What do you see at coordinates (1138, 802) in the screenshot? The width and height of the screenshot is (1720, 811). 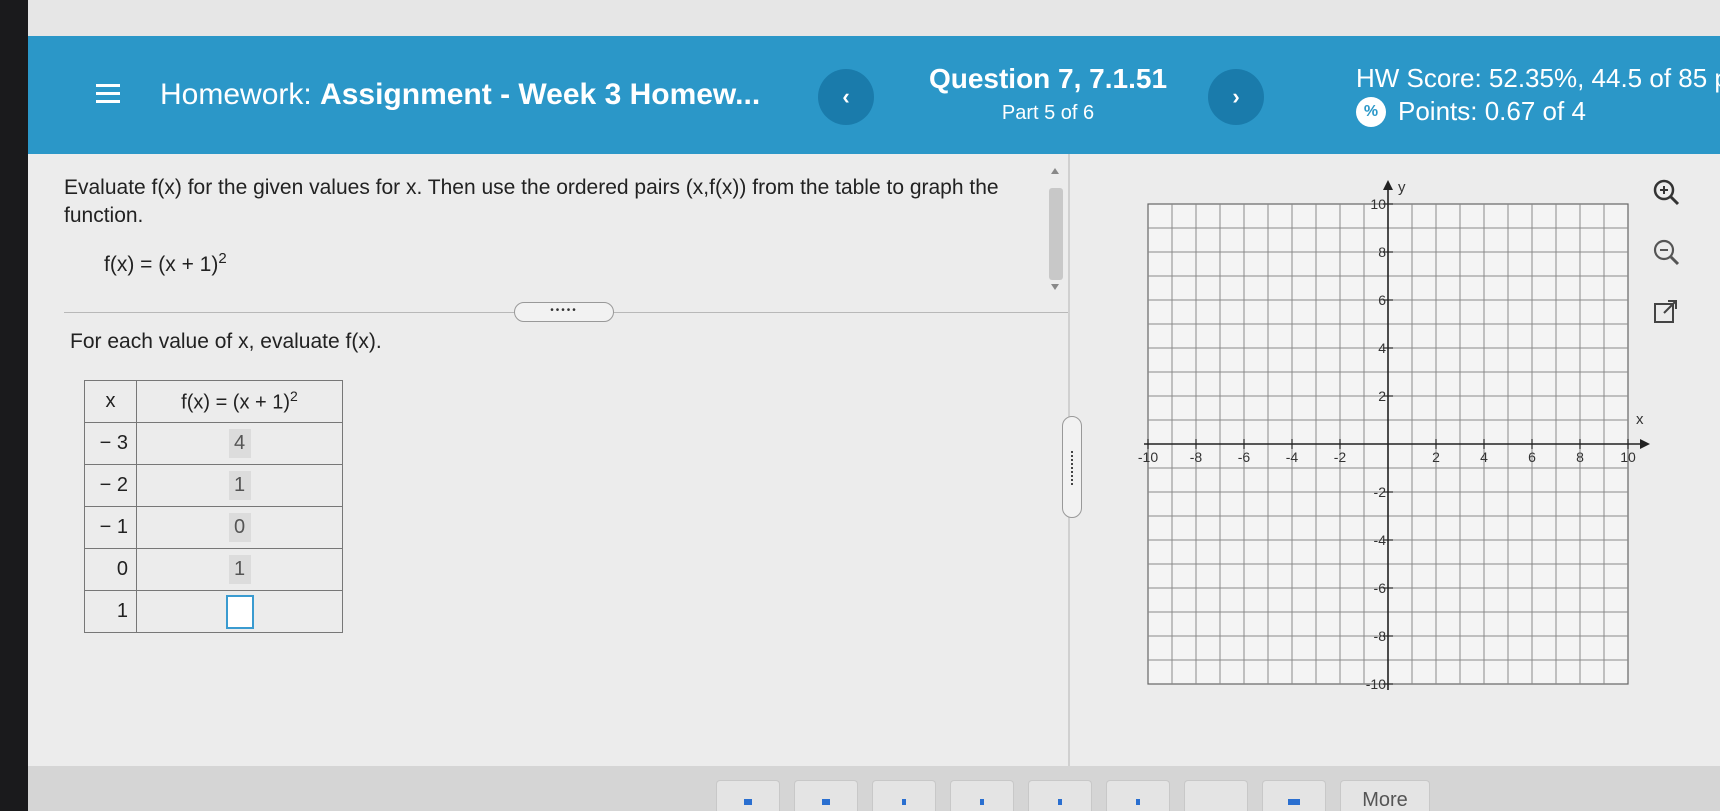 I see `cbrt-tool-icon` at bounding box center [1138, 802].